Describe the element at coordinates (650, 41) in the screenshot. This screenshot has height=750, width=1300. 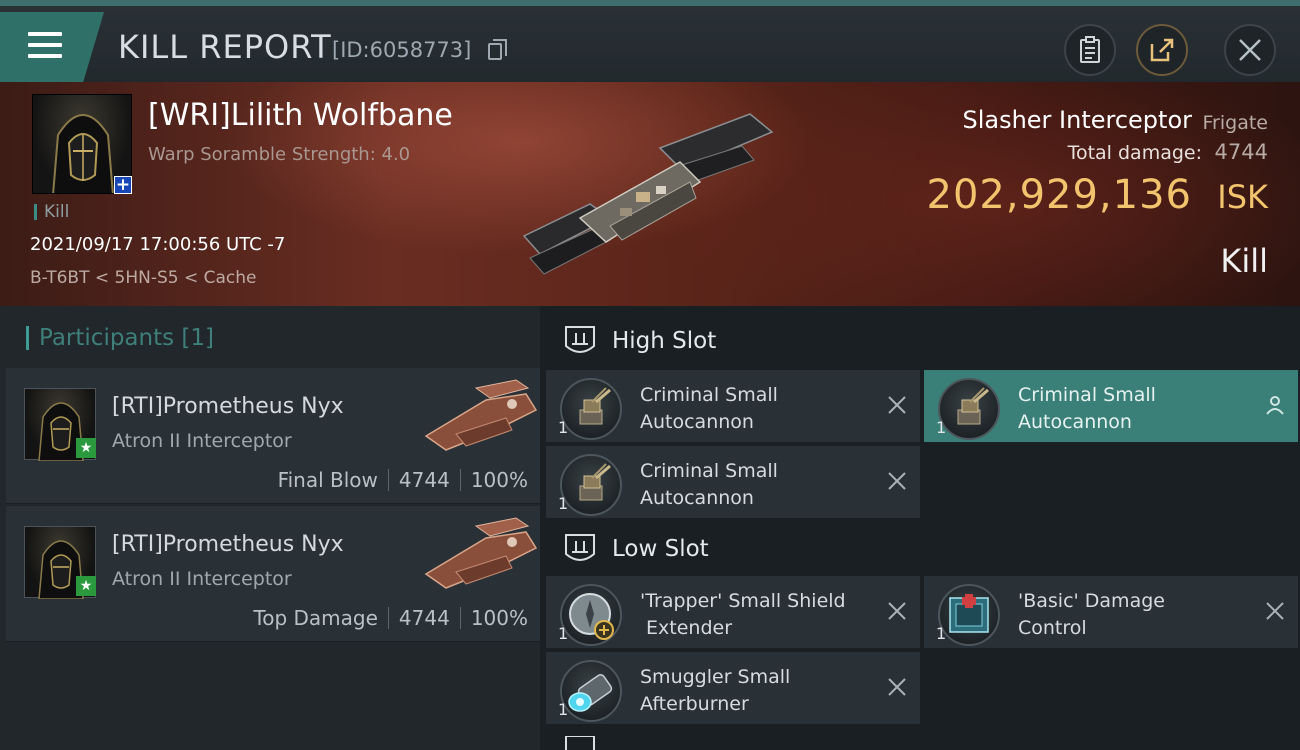
I see `top-bar: KILL REPORT [ID:6058773]` at that location.